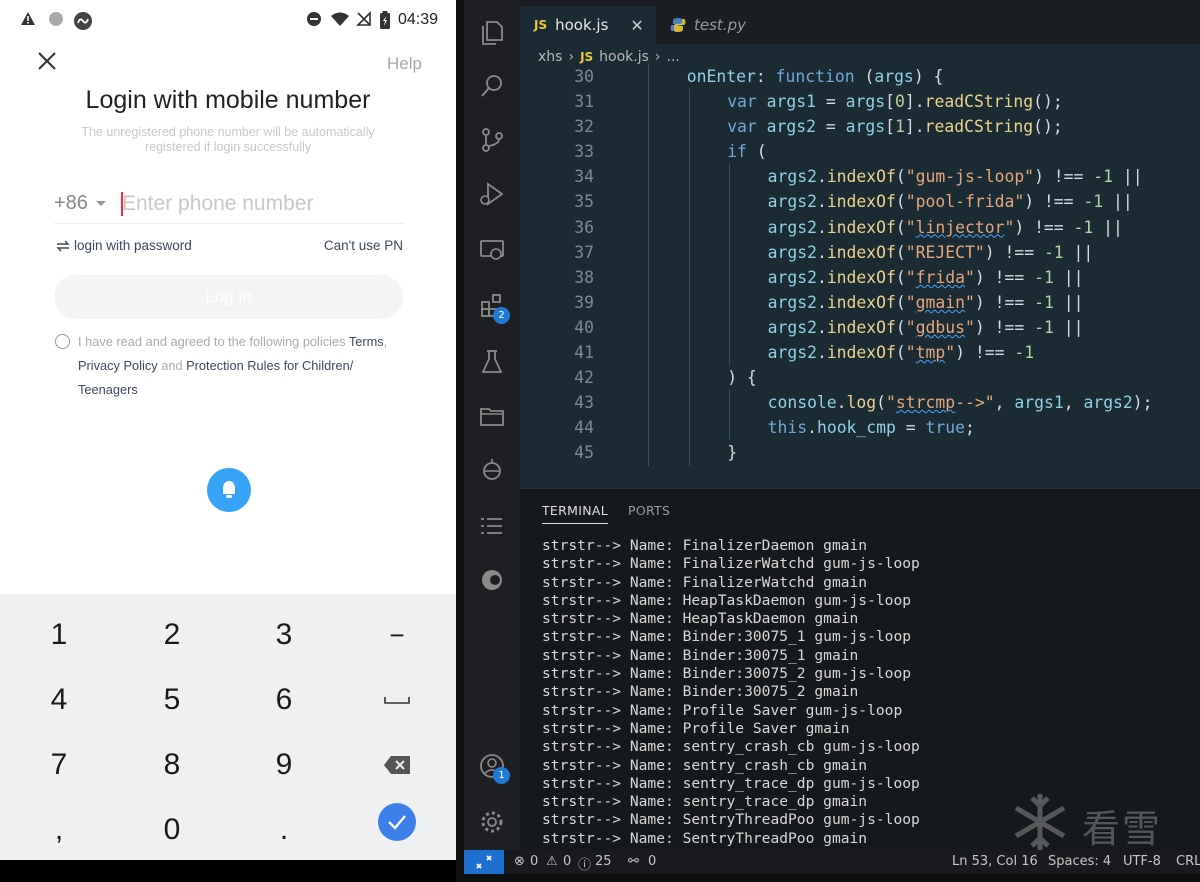 The height and width of the screenshot is (882, 1200). I want to click on country-code-selector: +86, so click(71, 203).